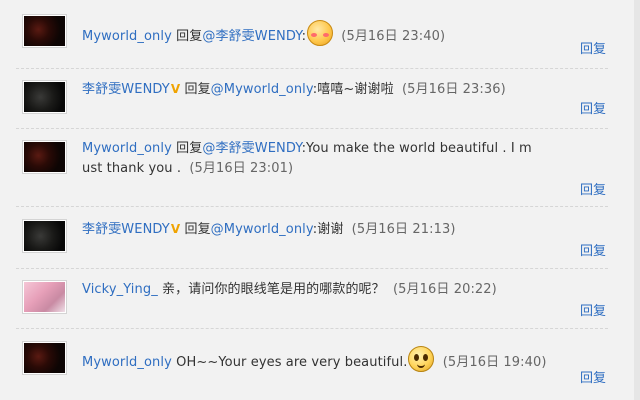 This screenshot has height=400, width=640. I want to click on comment-text: Myworld_only 回复@李舒雯WENDY: (5月16日 23:40), so click(338, 33).